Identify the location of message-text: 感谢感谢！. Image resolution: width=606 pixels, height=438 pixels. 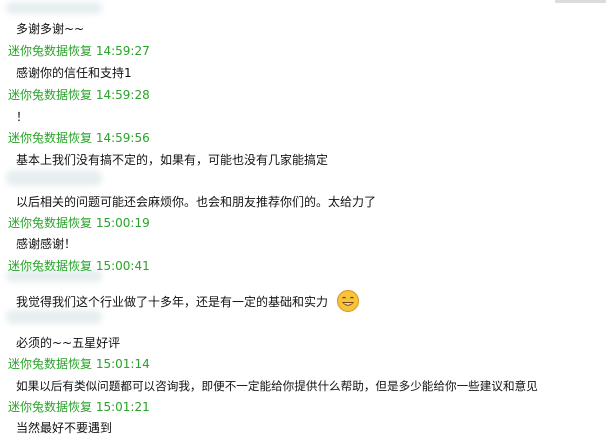
(46, 244).